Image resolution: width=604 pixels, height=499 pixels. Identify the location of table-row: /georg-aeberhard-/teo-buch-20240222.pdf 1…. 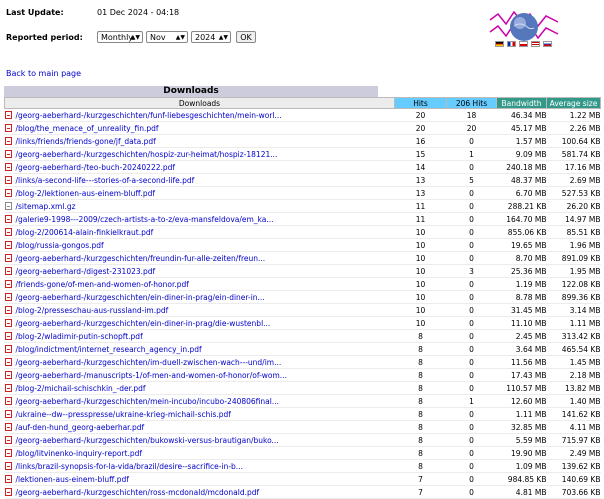
(302, 167).